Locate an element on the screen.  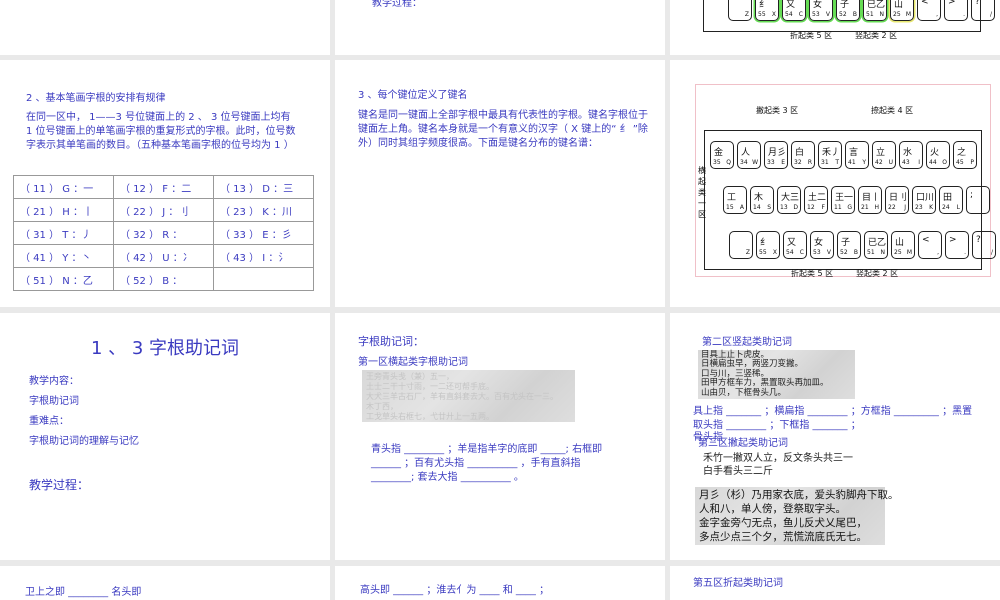
table-row: （ 21 ） H ：丨（ 22 ） J ：刂（ 23 ） K ：川 is located at coordinates (163, 210).